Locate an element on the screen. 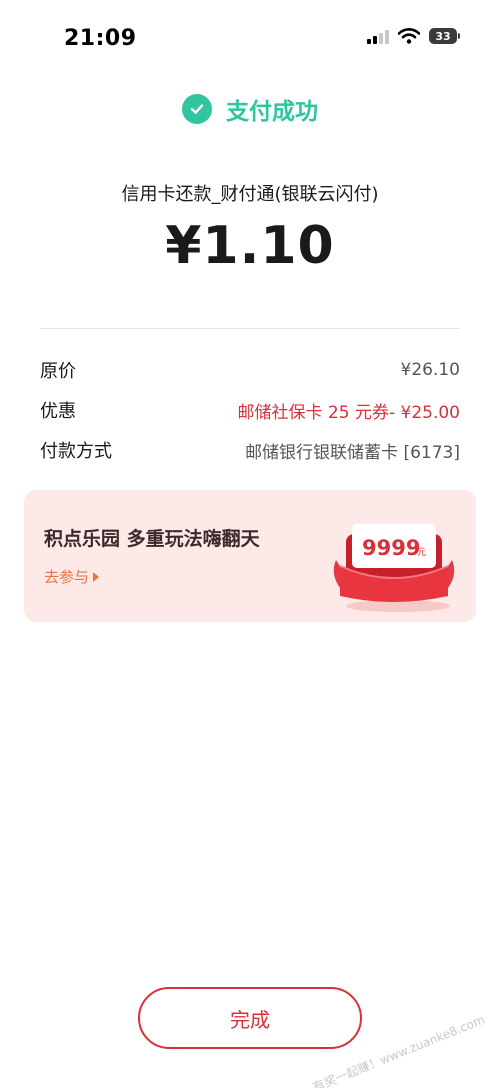 This screenshot has height=1088, width=500. detail-label: 付款方式 is located at coordinates (76, 451).